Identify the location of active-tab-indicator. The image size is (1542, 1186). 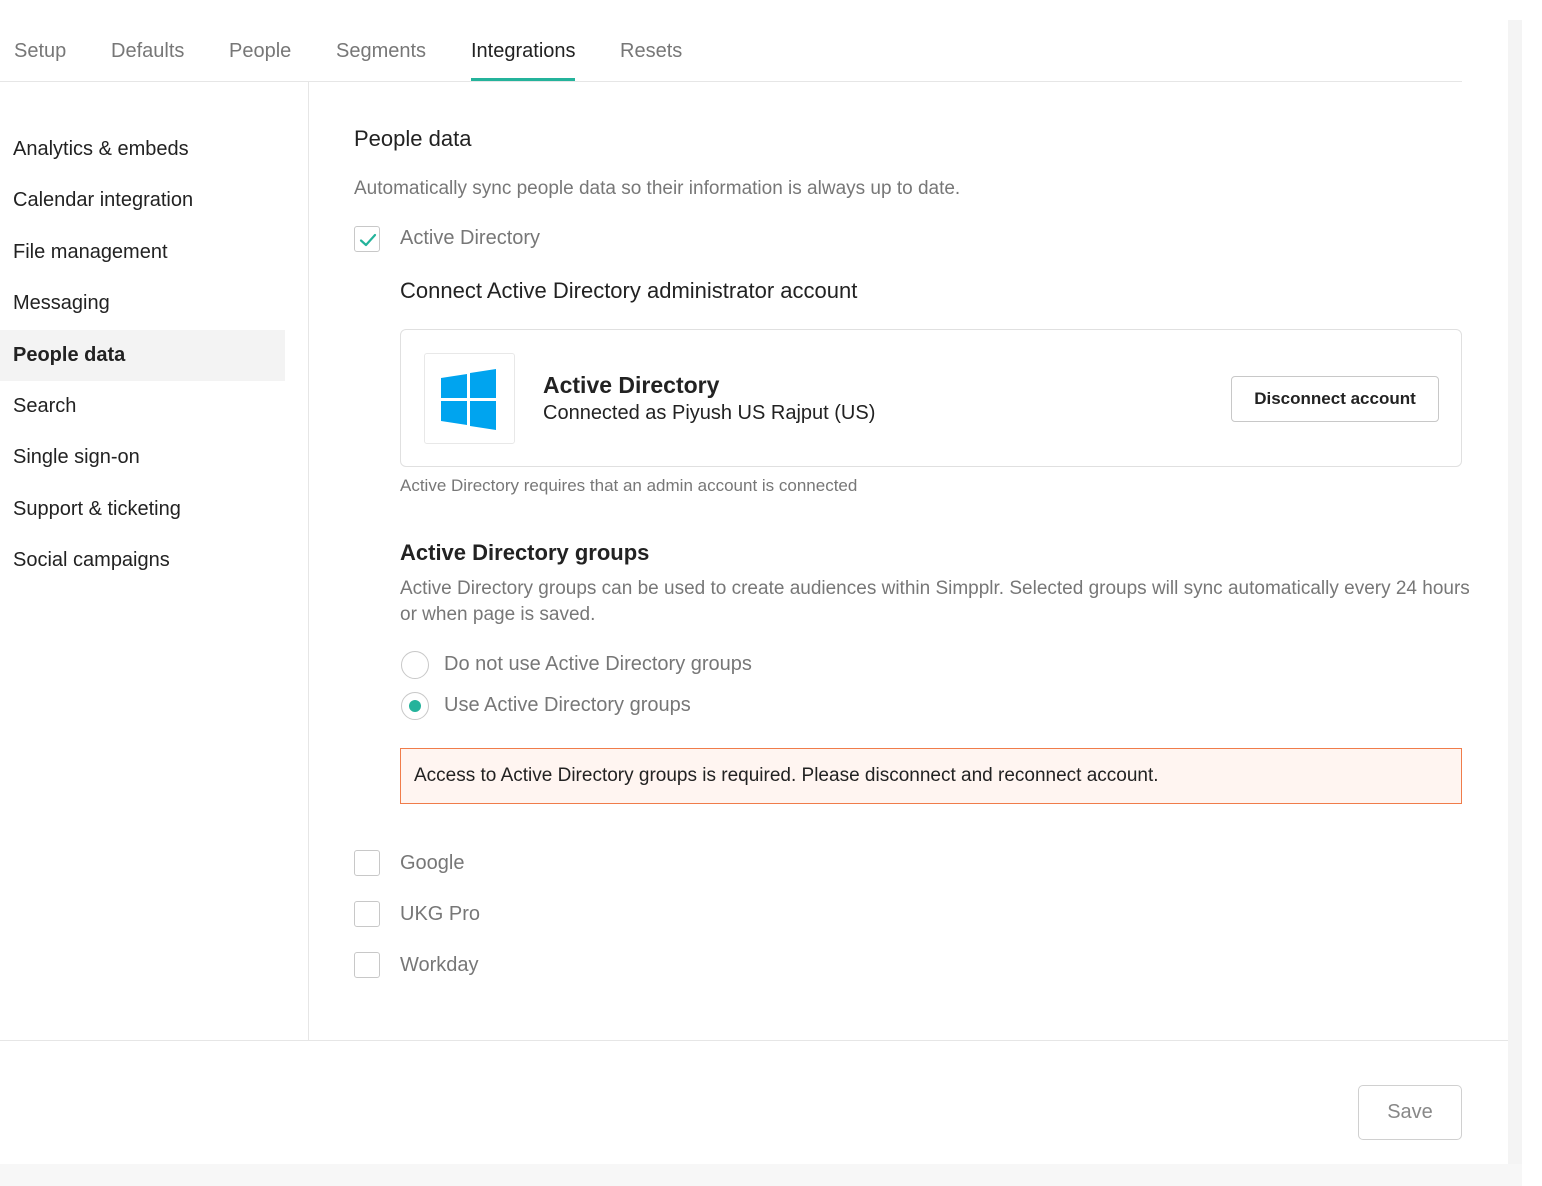
(523, 79).